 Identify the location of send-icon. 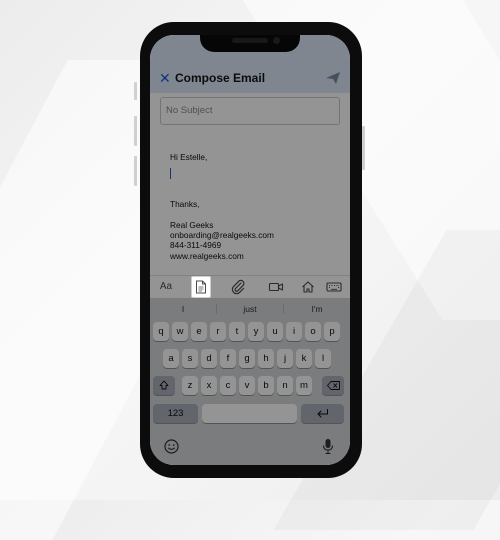
(333, 78).